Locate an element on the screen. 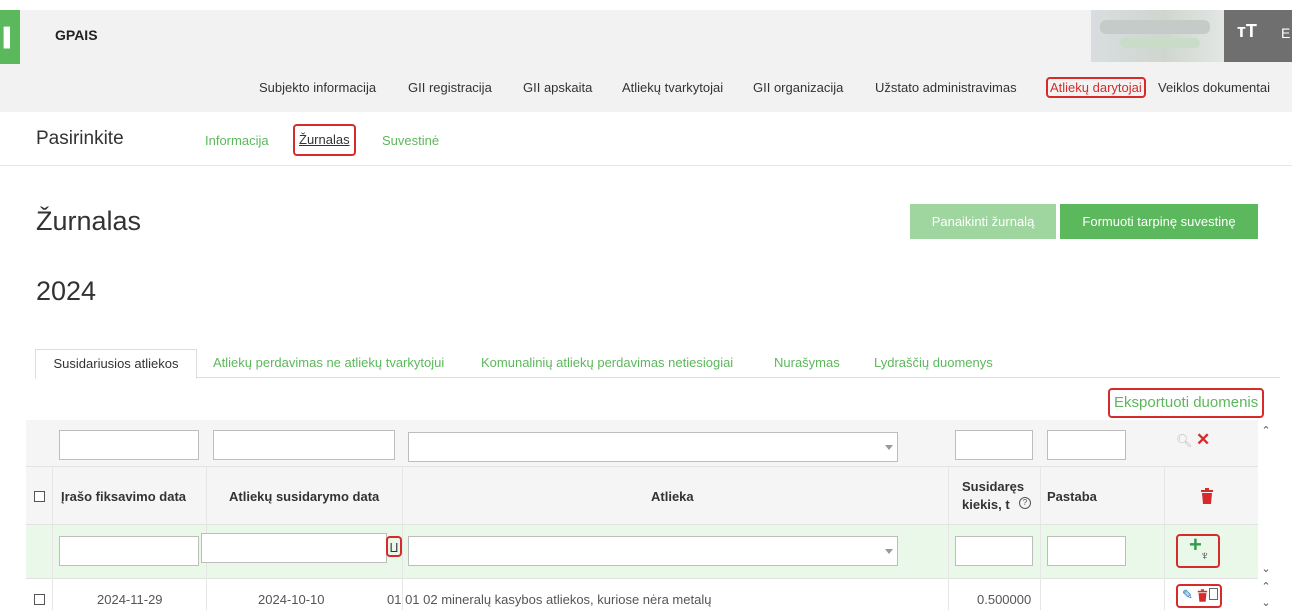  filter-note is located at coordinates (1086, 445).